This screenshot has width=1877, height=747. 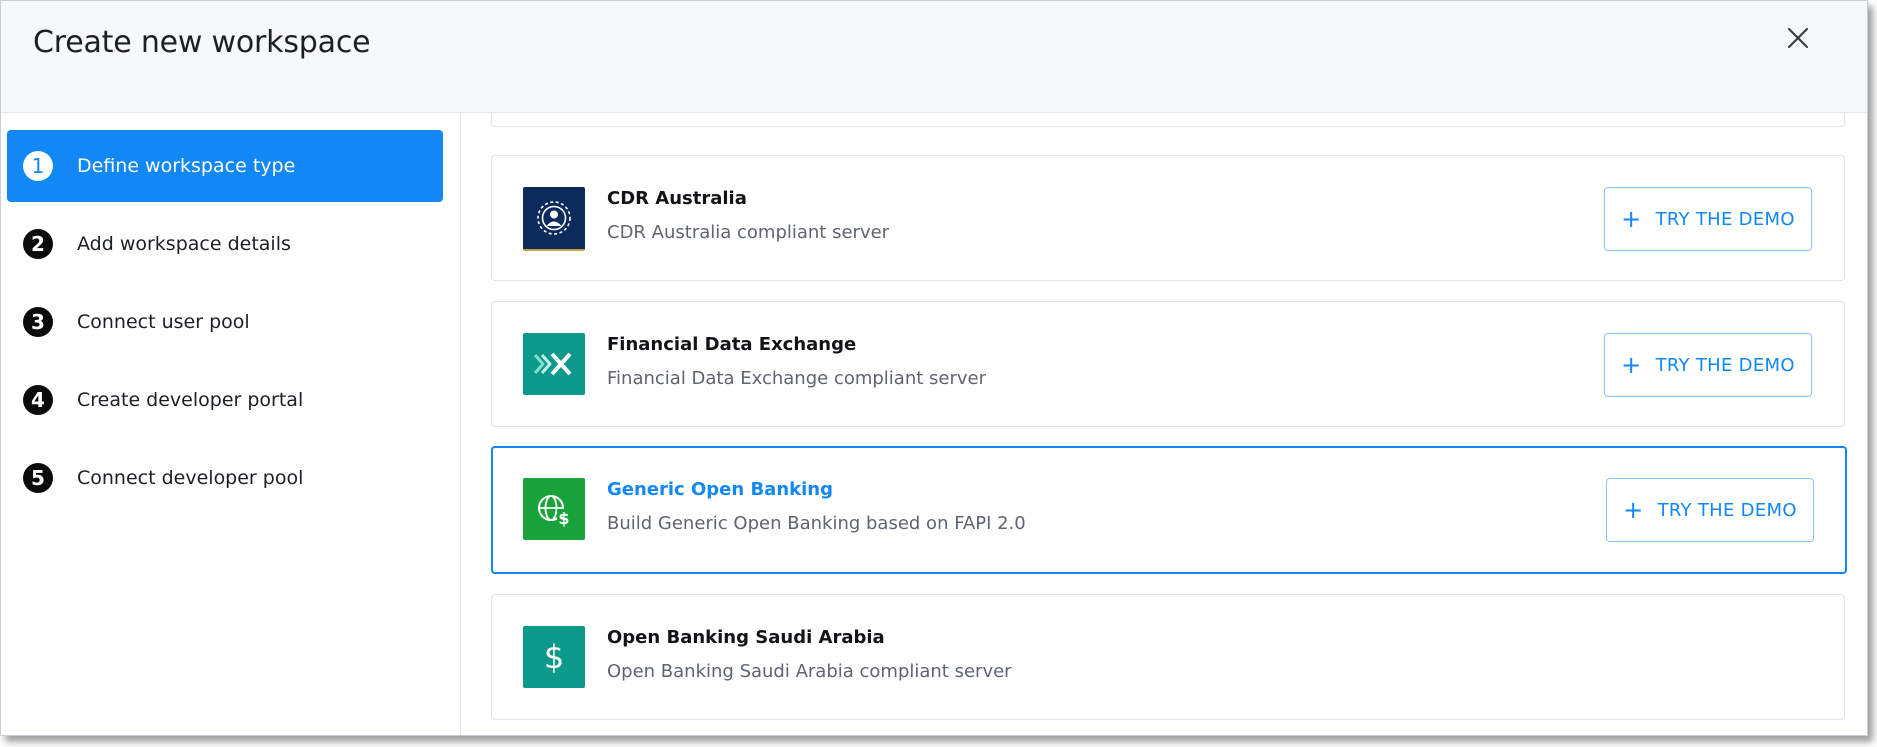 What do you see at coordinates (720, 489) in the screenshot?
I see `card-title: Generic Open Banking` at bounding box center [720, 489].